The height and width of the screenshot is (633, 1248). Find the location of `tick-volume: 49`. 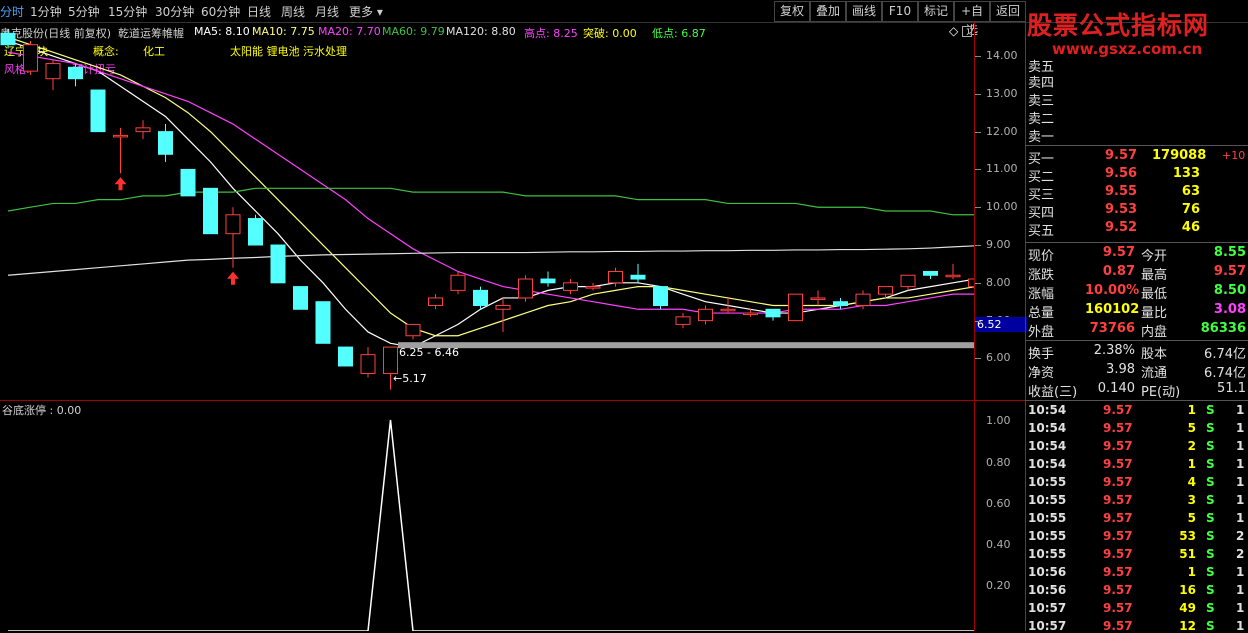

tick-volume: 49 is located at coordinates (1187, 608).